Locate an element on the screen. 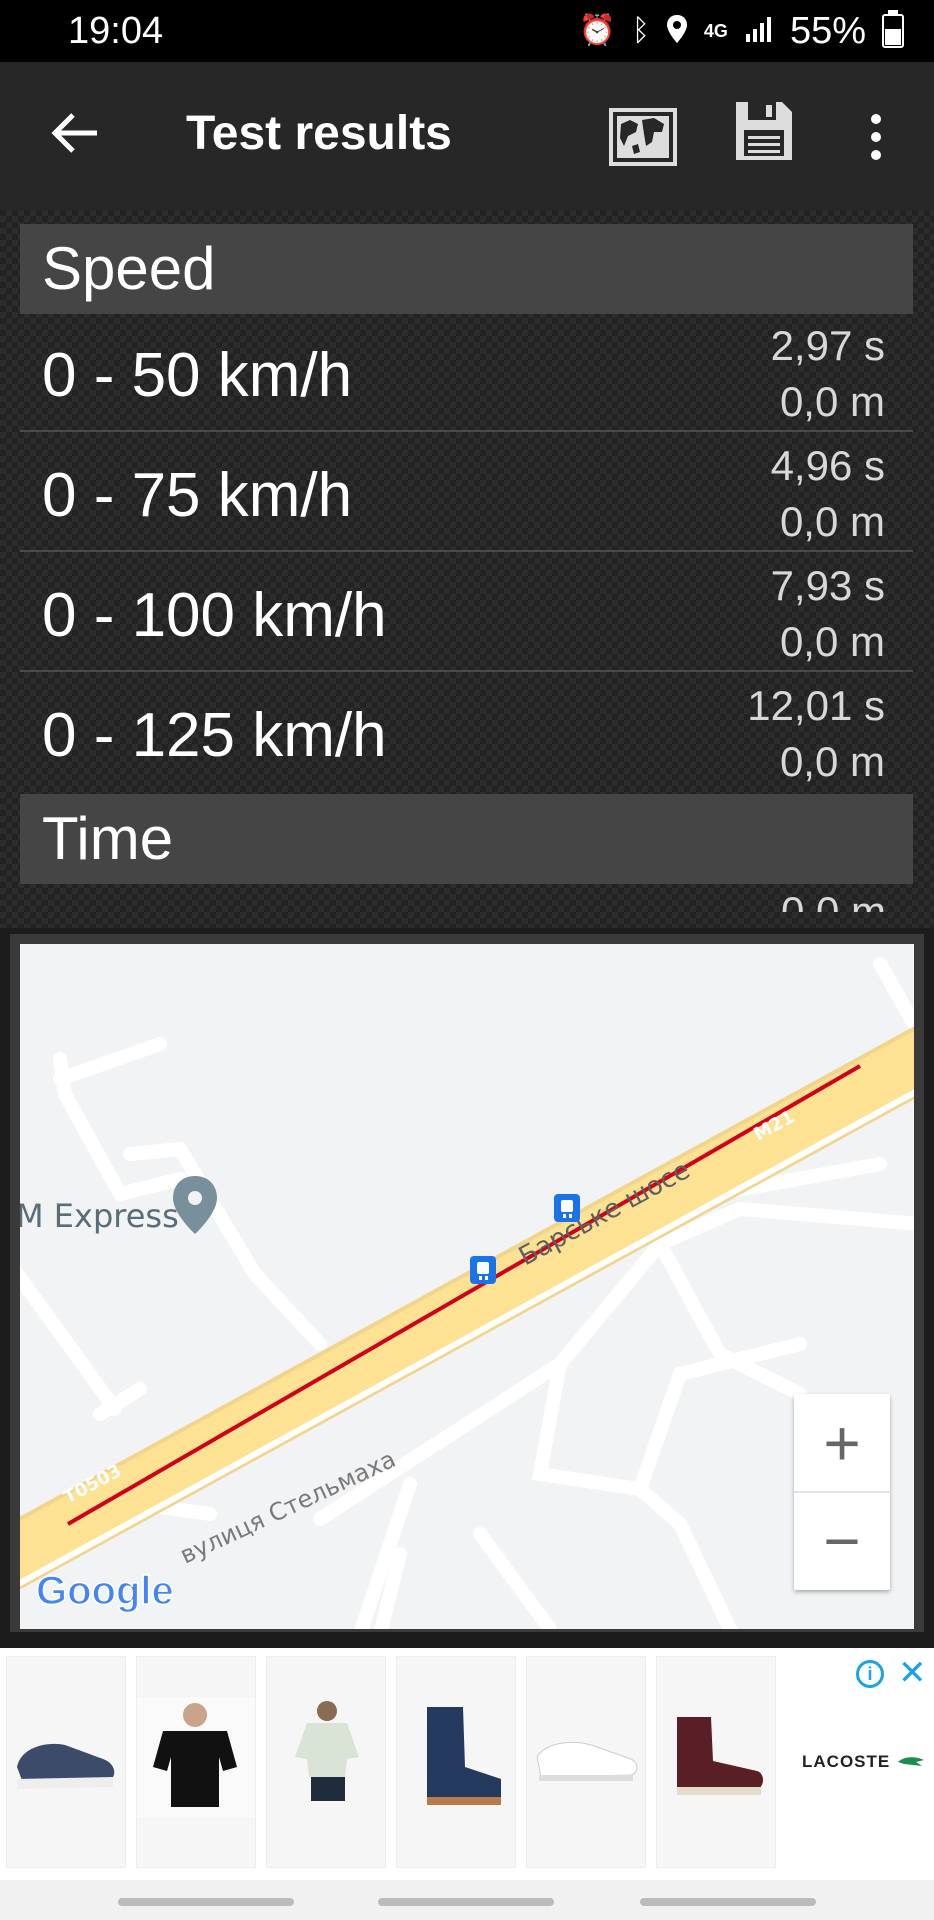  ad-product-white-sneaker is located at coordinates (586, 1762).